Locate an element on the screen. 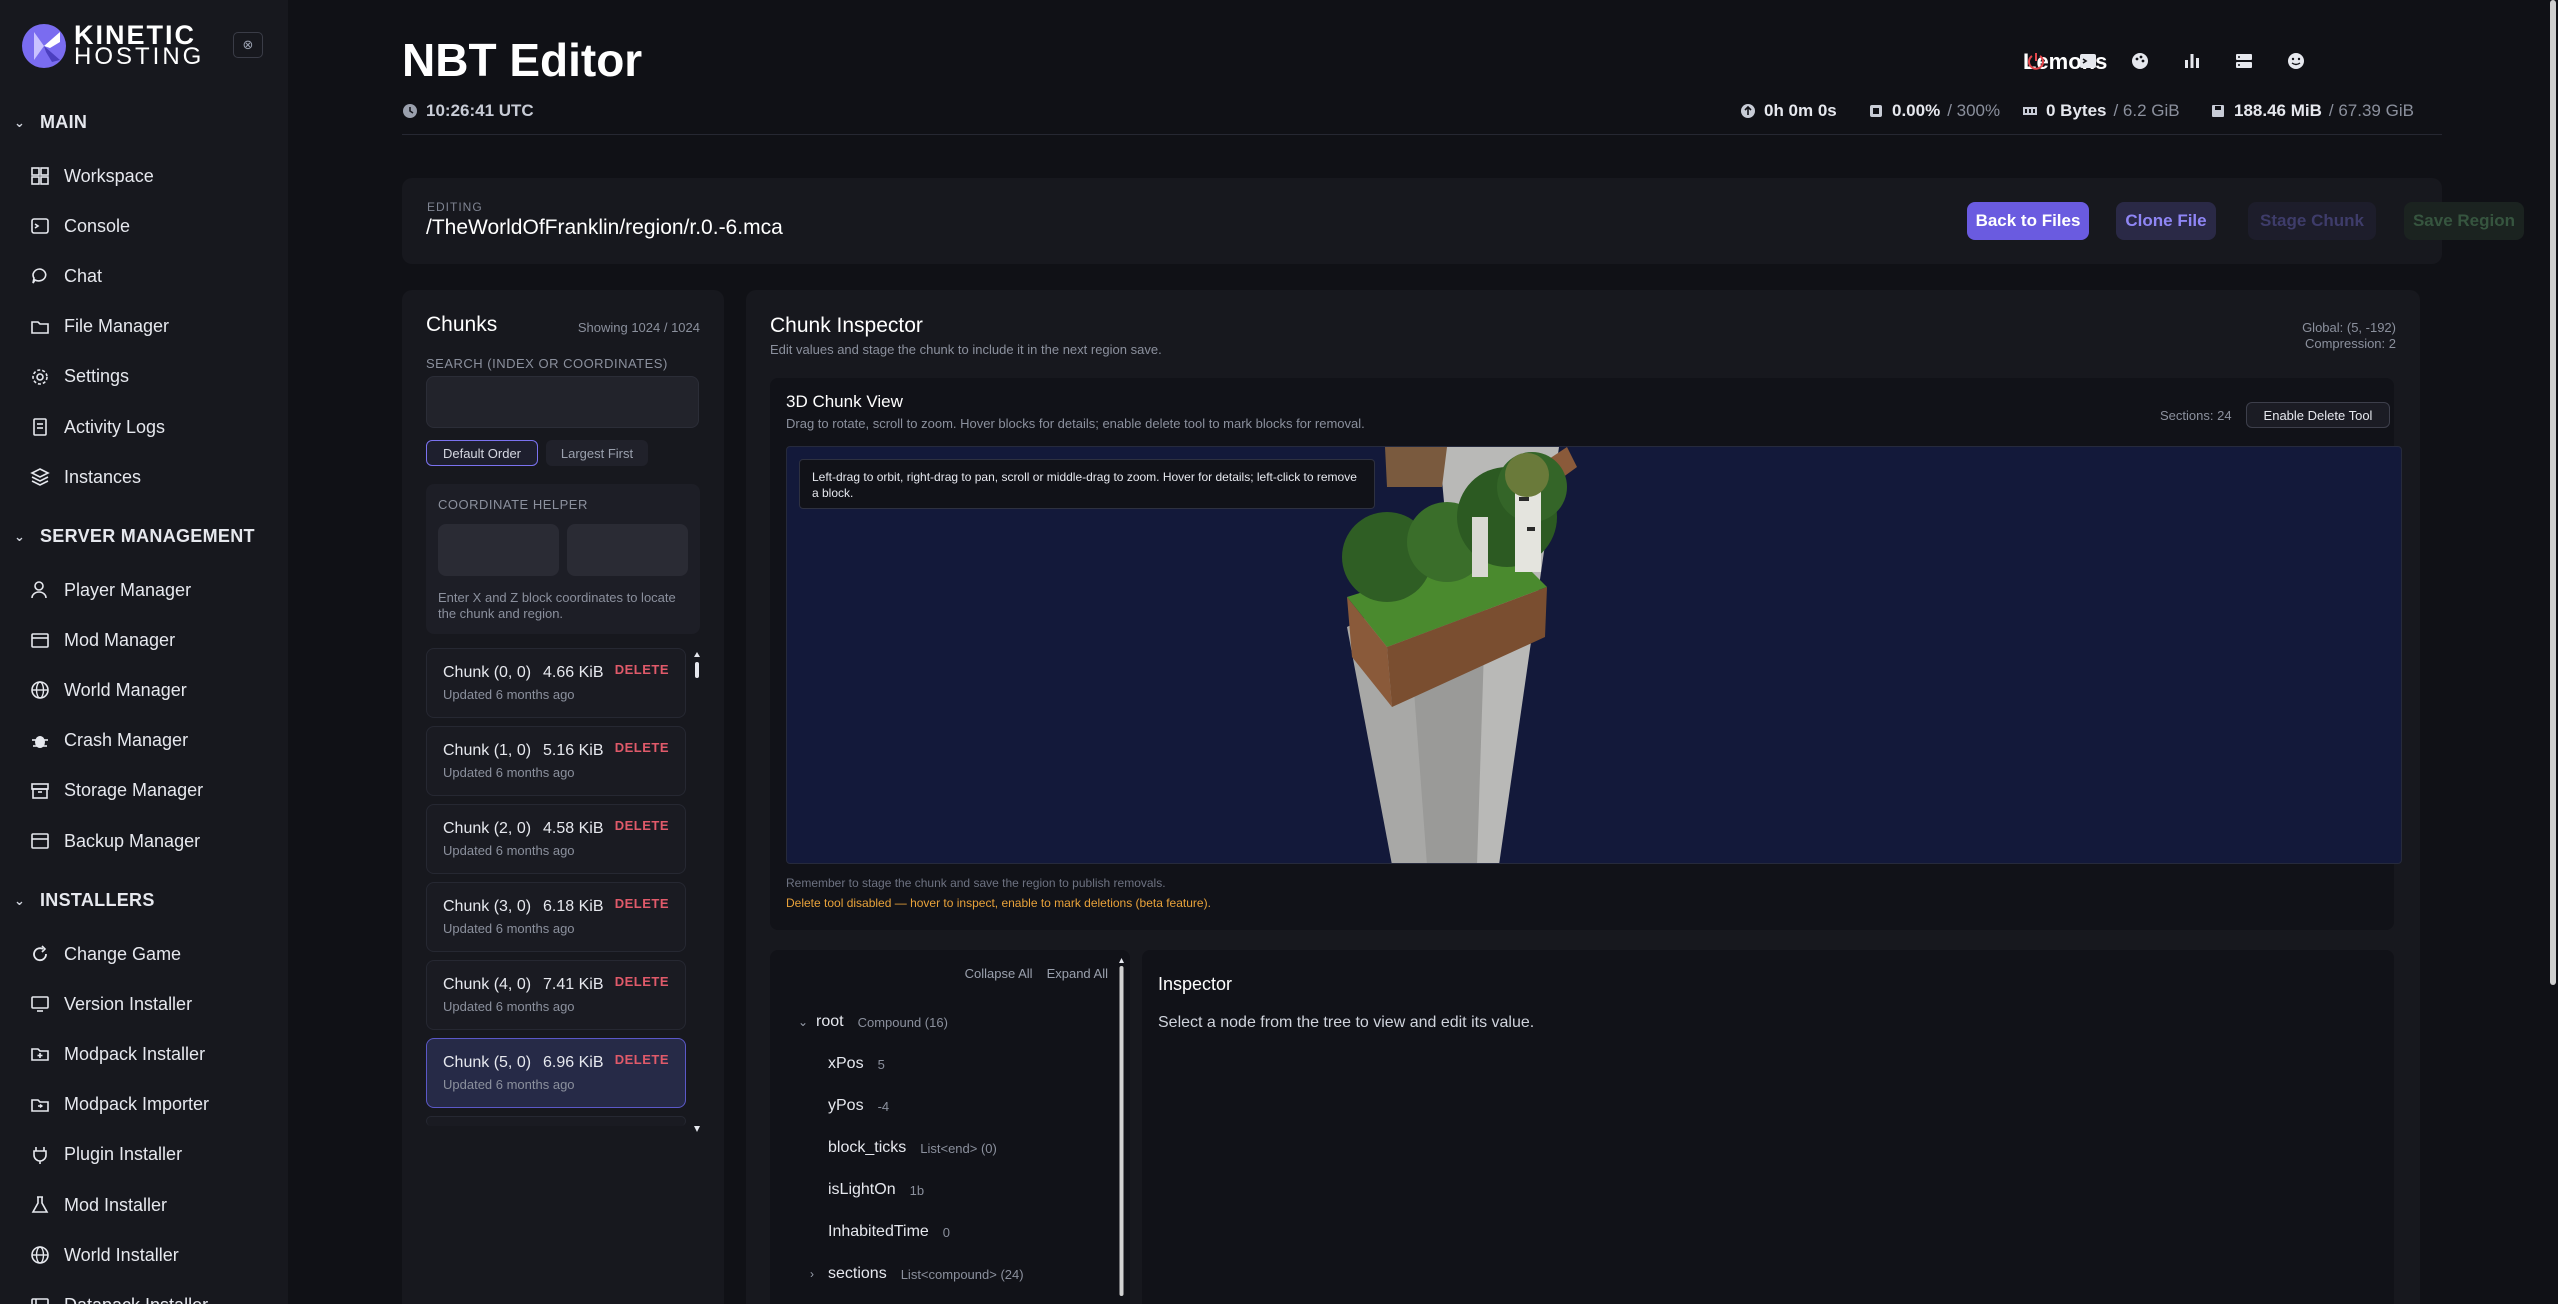 The width and height of the screenshot is (2558, 1304). sections-count: Sections: 24 is located at coordinates (2196, 415).